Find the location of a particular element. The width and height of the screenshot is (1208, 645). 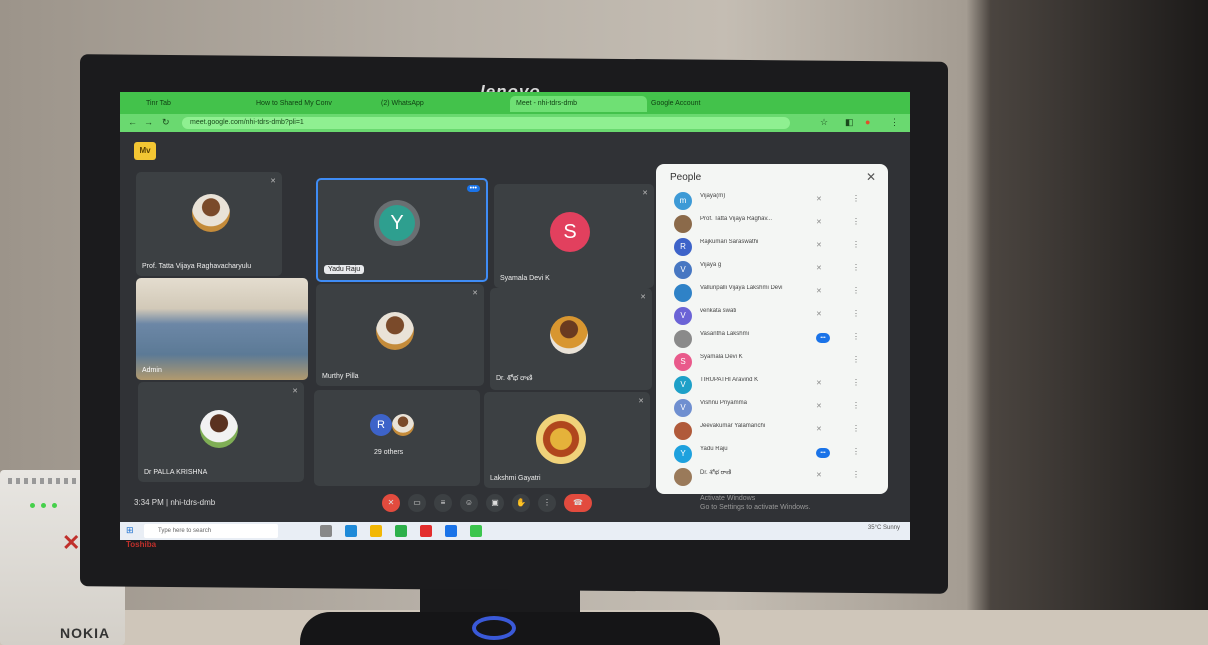

video-tile: ✕ Dr PALLA KRISHNA is located at coordinates (221, 432).